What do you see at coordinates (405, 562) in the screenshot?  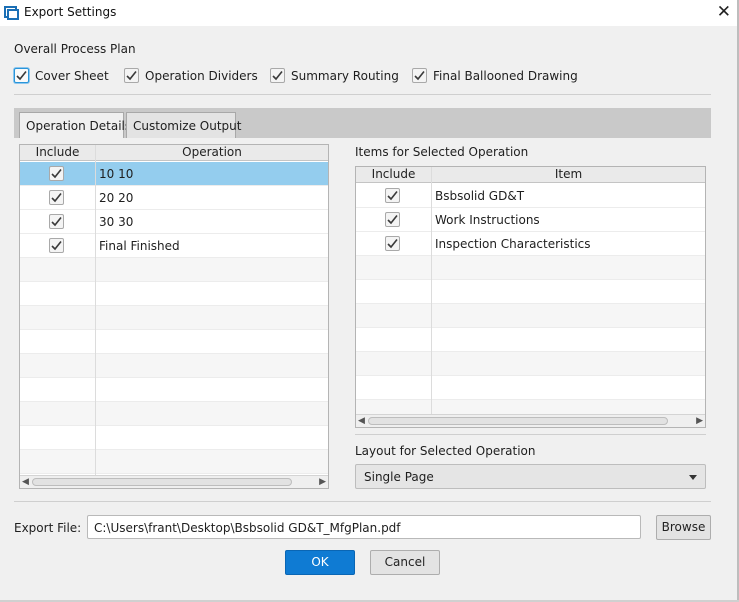 I see `cancel-button: Cancel` at bounding box center [405, 562].